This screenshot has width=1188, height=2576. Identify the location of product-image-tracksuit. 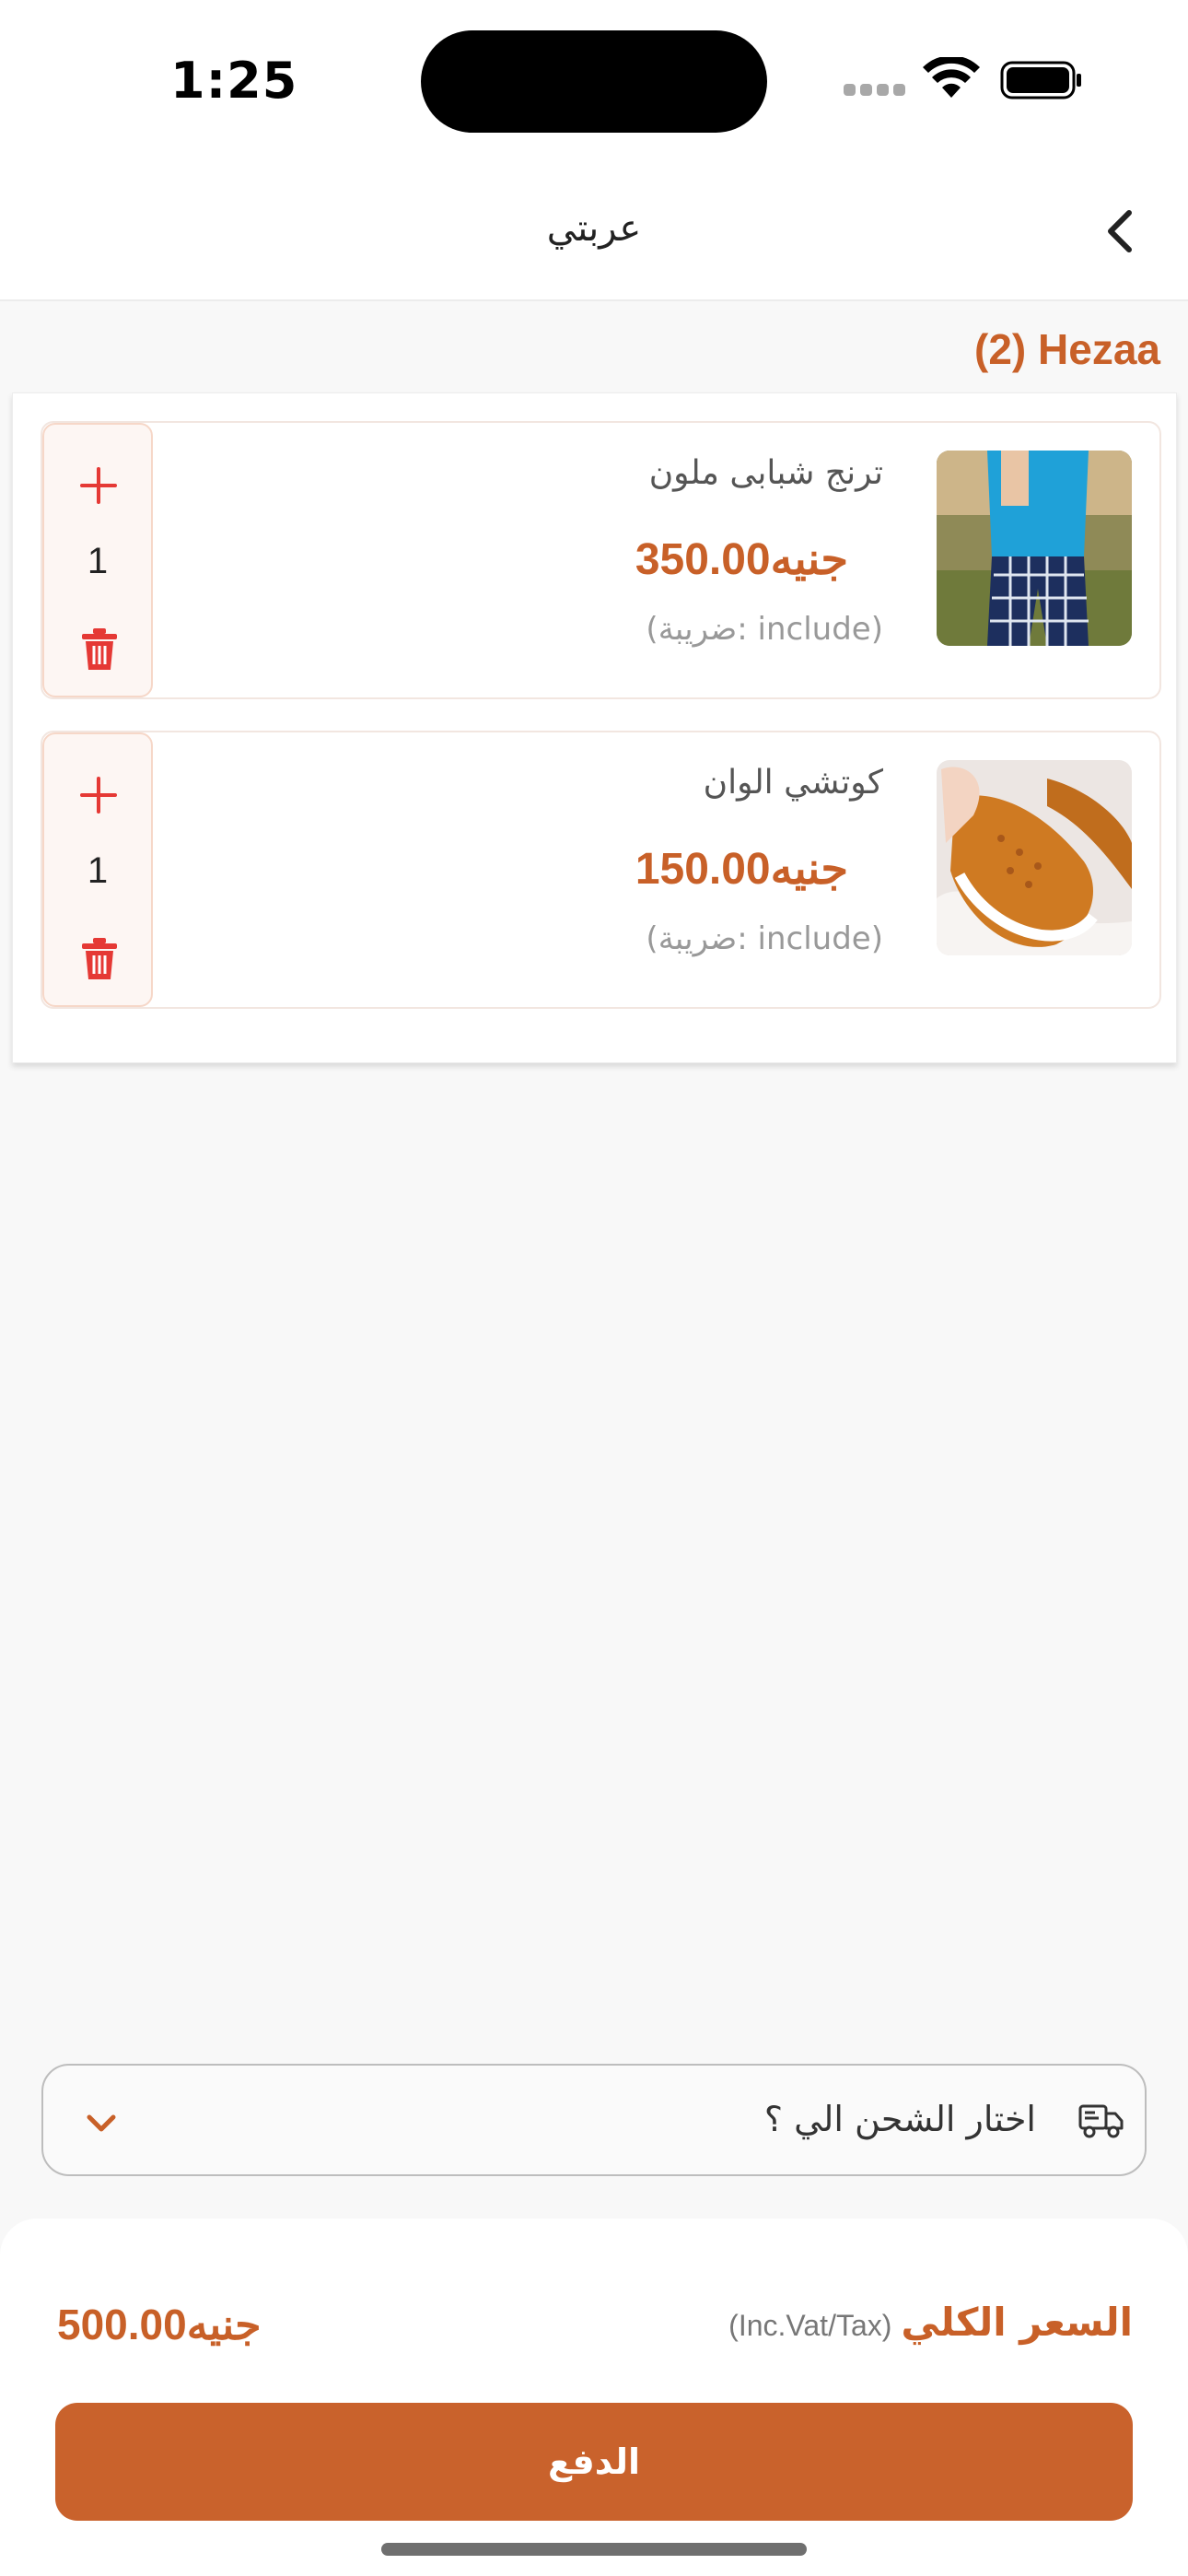
(1034, 548).